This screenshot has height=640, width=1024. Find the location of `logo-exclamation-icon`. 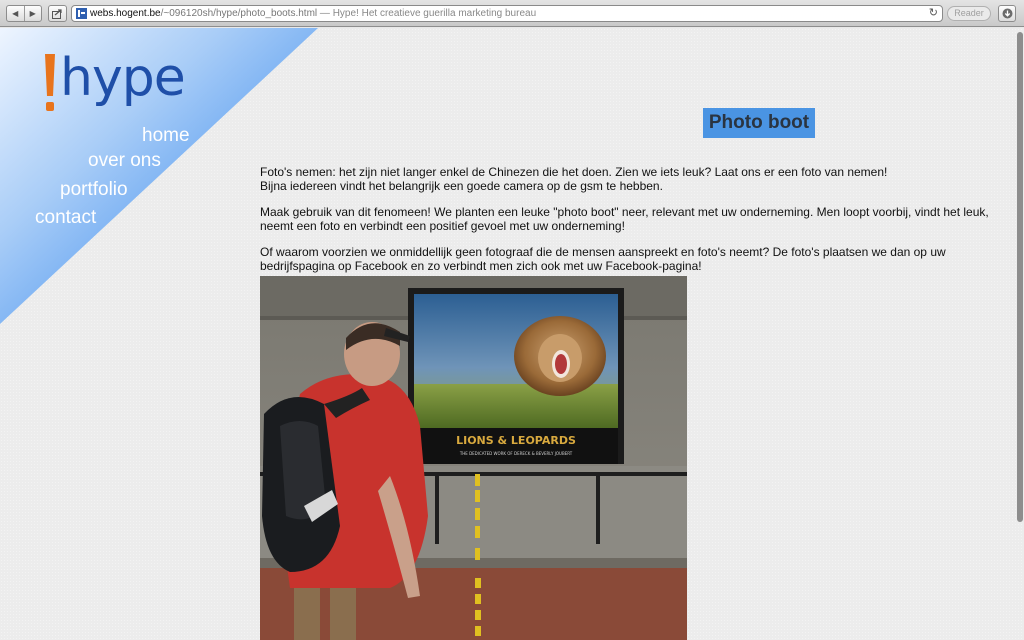

logo-exclamation-icon is located at coordinates (50, 82).